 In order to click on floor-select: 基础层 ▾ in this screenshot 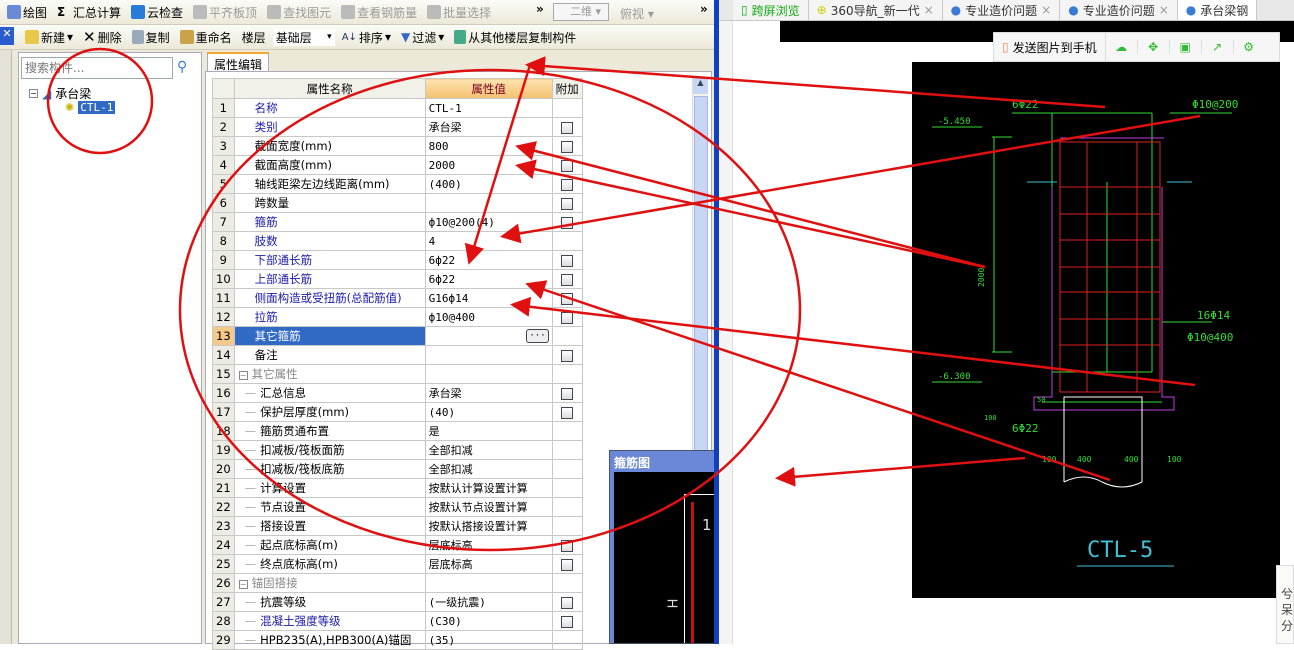, I will do `click(303, 37)`.